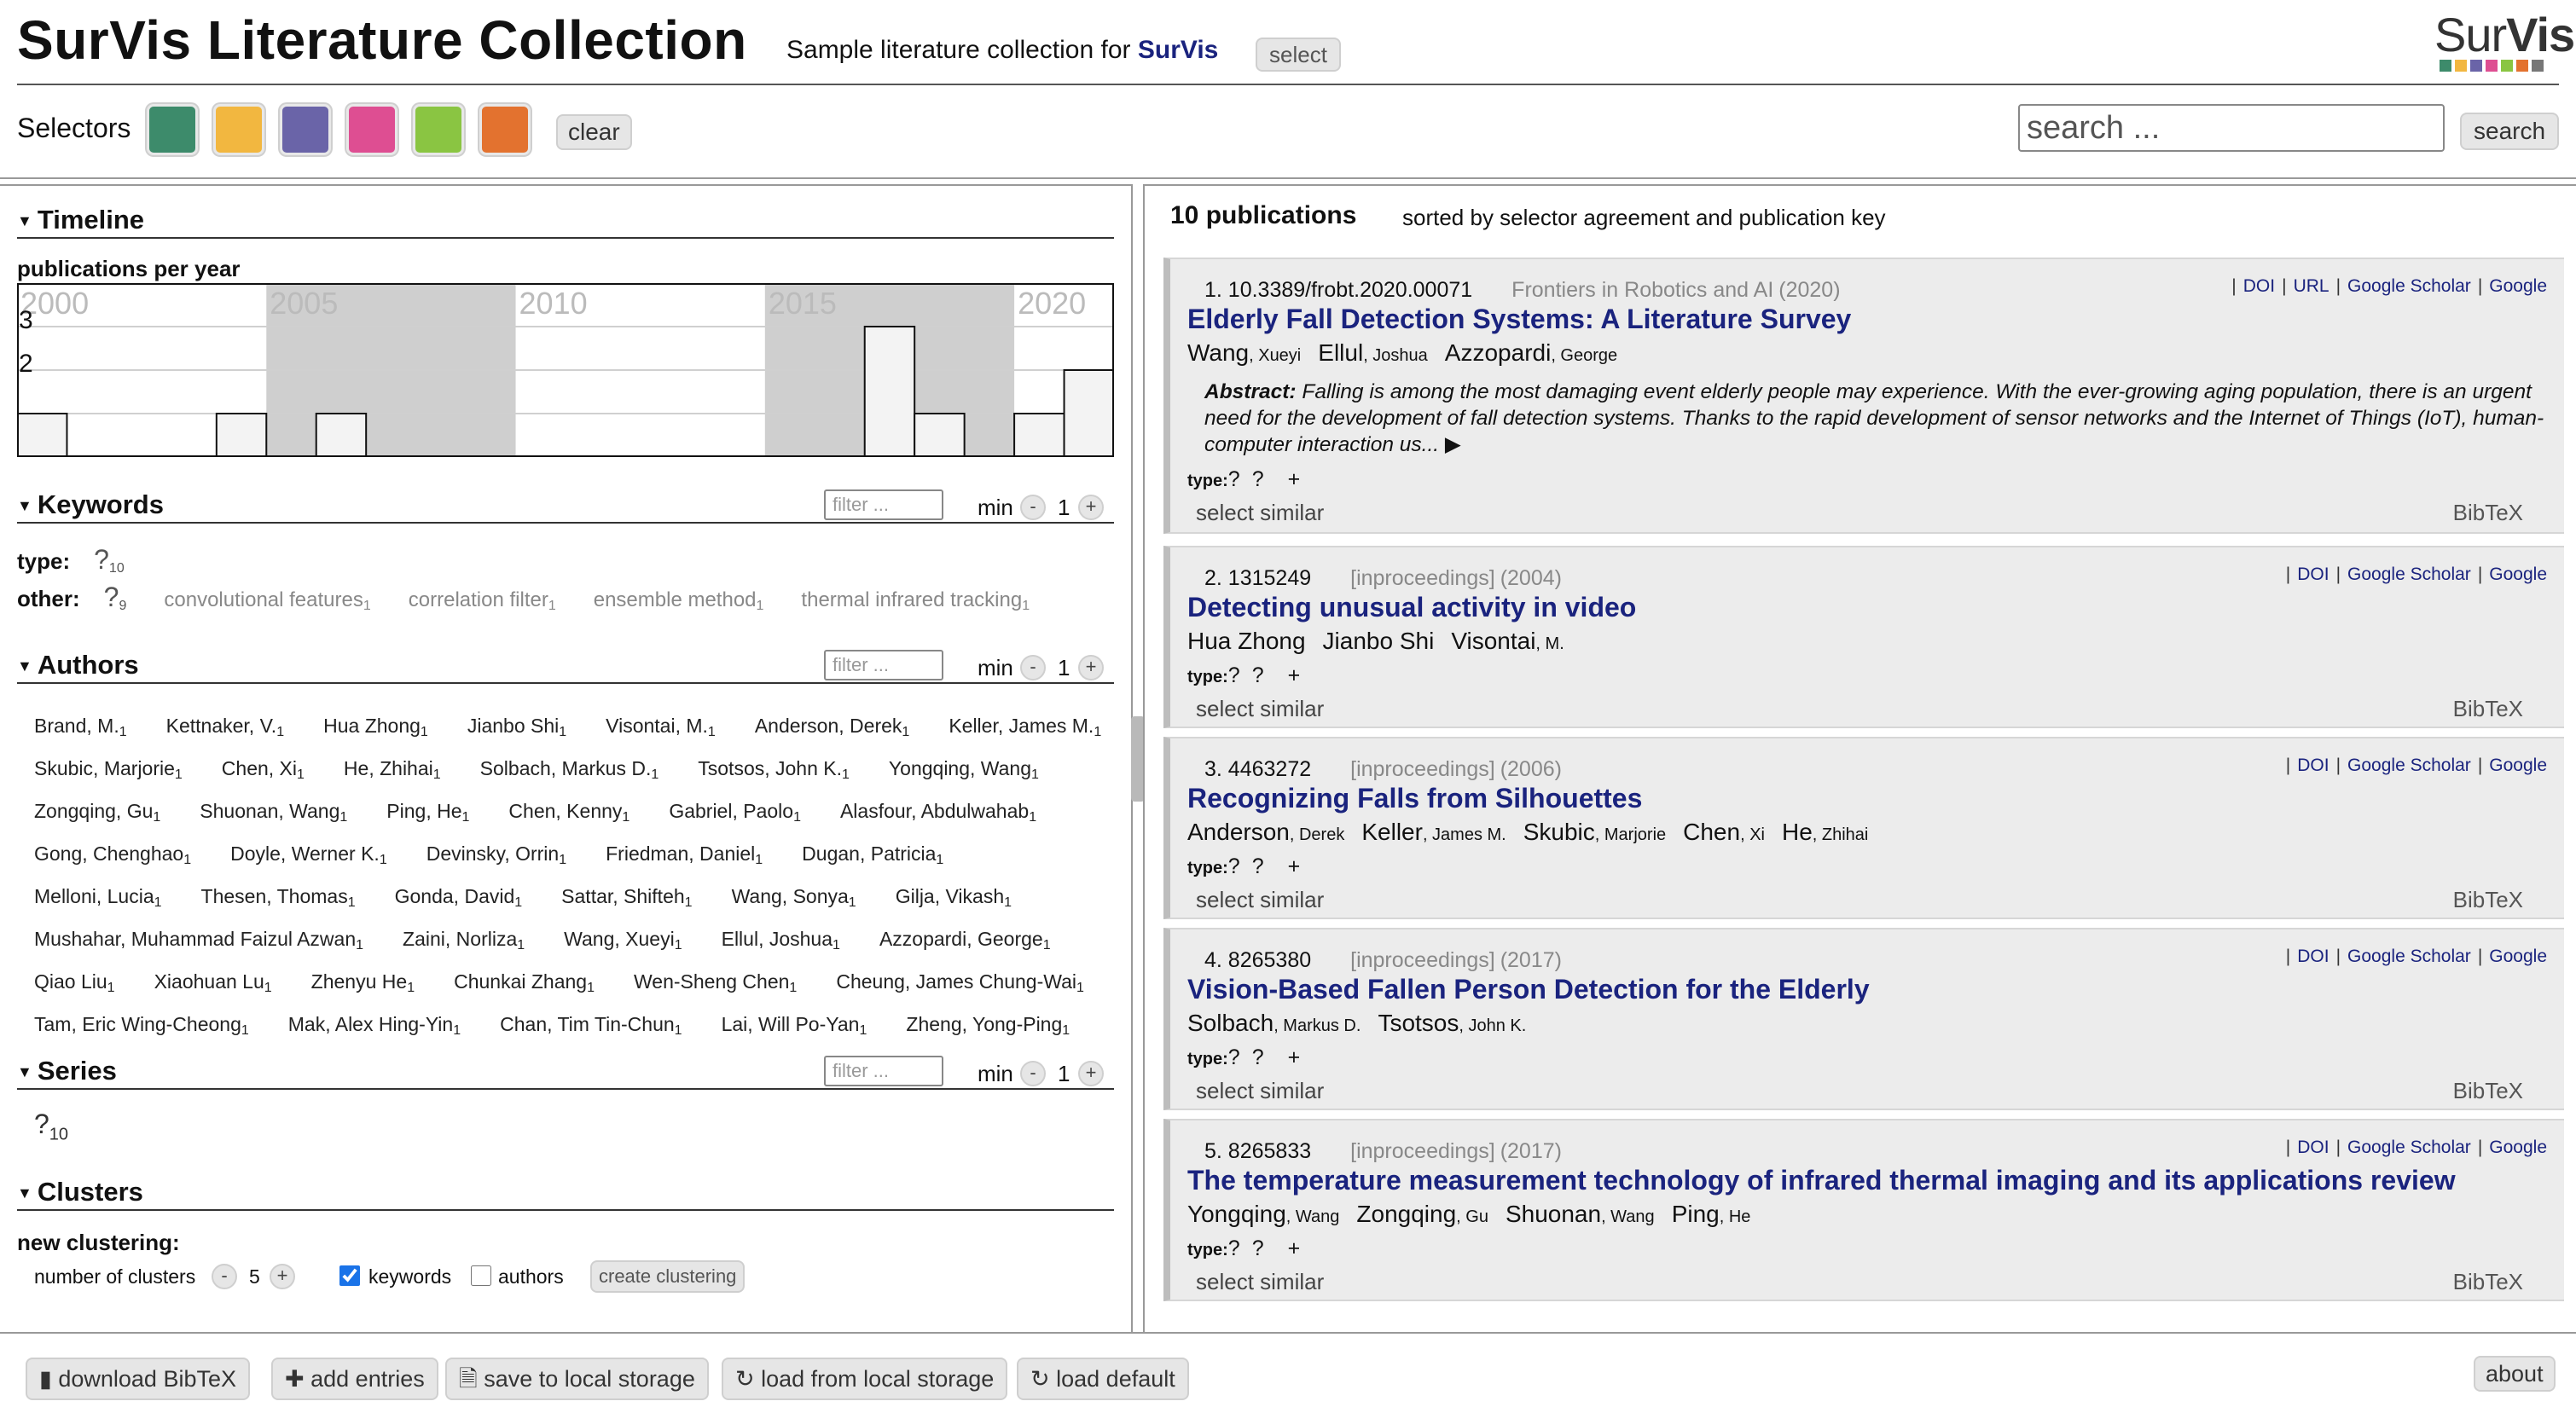 Image resolution: width=2576 pixels, height=1407 pixels. I want to click on author-tag: Gabriel, Paolo1, so click(735, 815).